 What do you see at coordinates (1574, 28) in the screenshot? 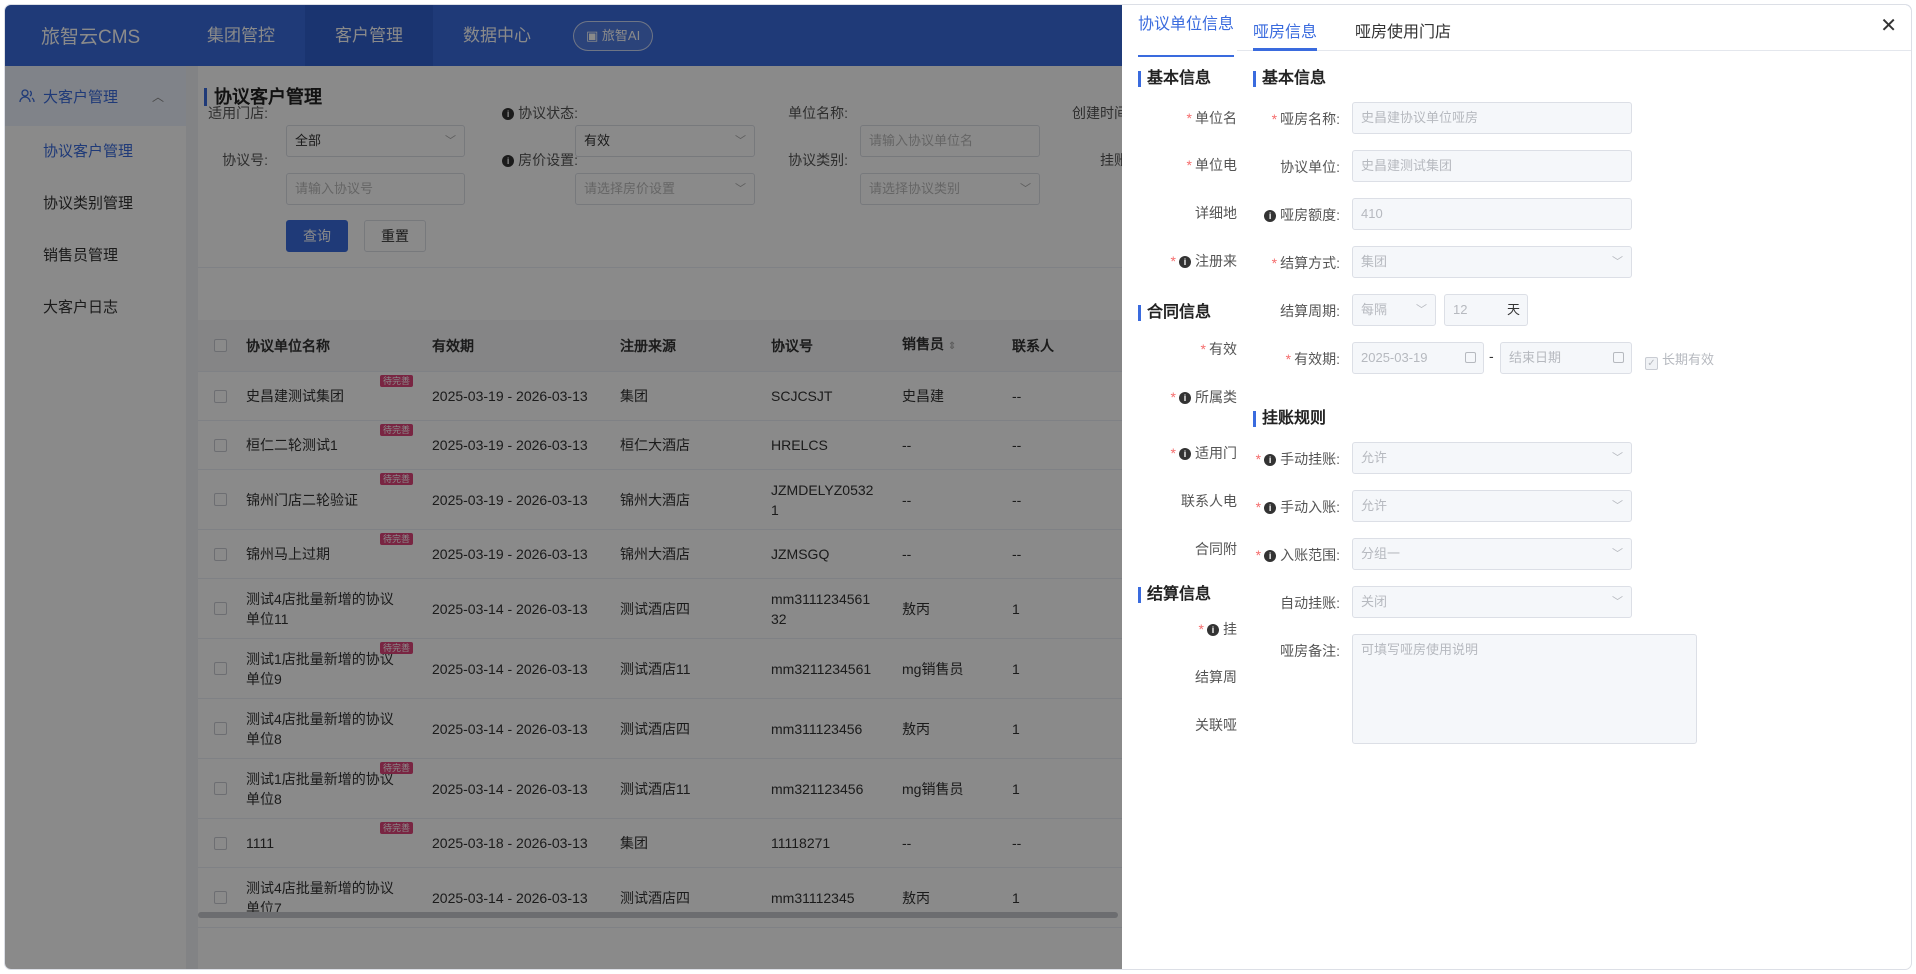
I see `drawer-tabs: 哑房信息 哑房使用门店 ✕` at bounding box center [1574, 28].